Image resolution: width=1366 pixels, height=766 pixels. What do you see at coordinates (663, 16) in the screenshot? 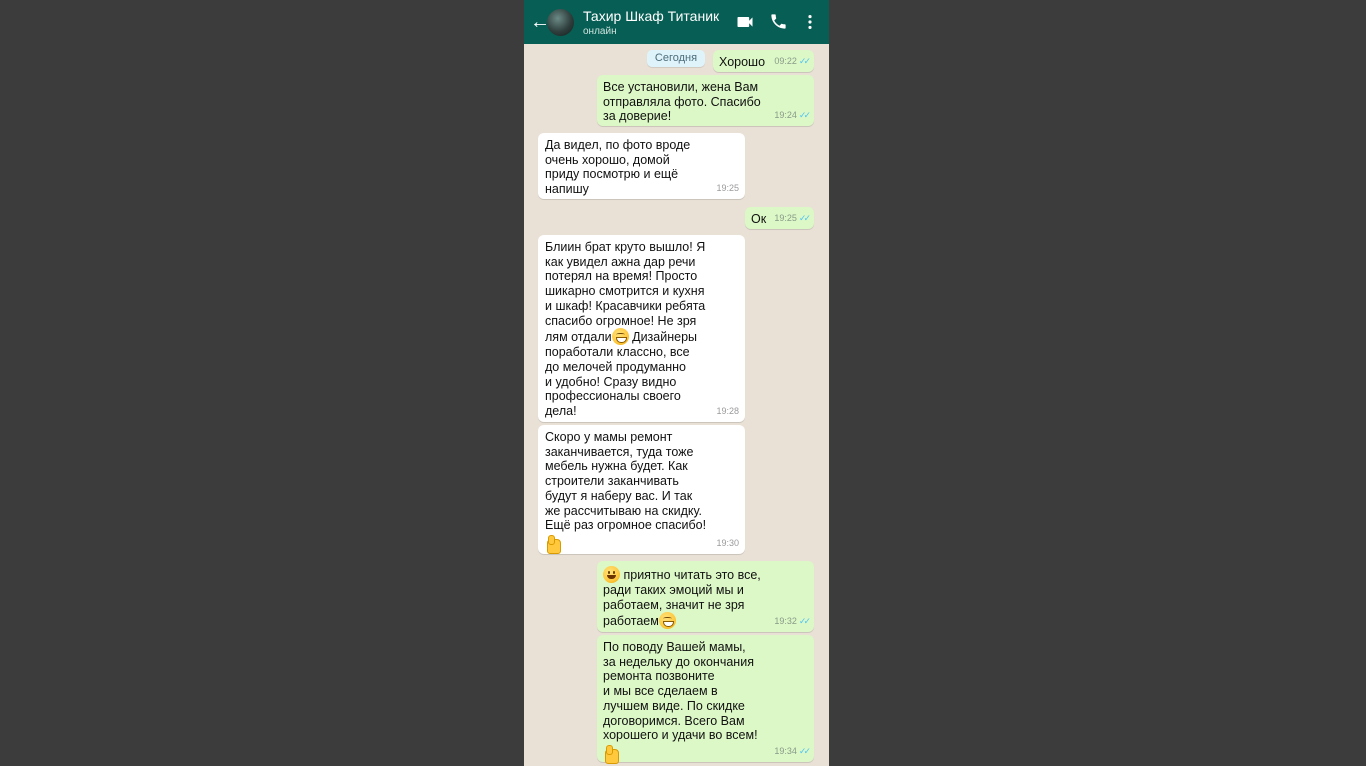
I see `contact-name: Тахир Шкаф Титаник` at bounding box center [663, 16].